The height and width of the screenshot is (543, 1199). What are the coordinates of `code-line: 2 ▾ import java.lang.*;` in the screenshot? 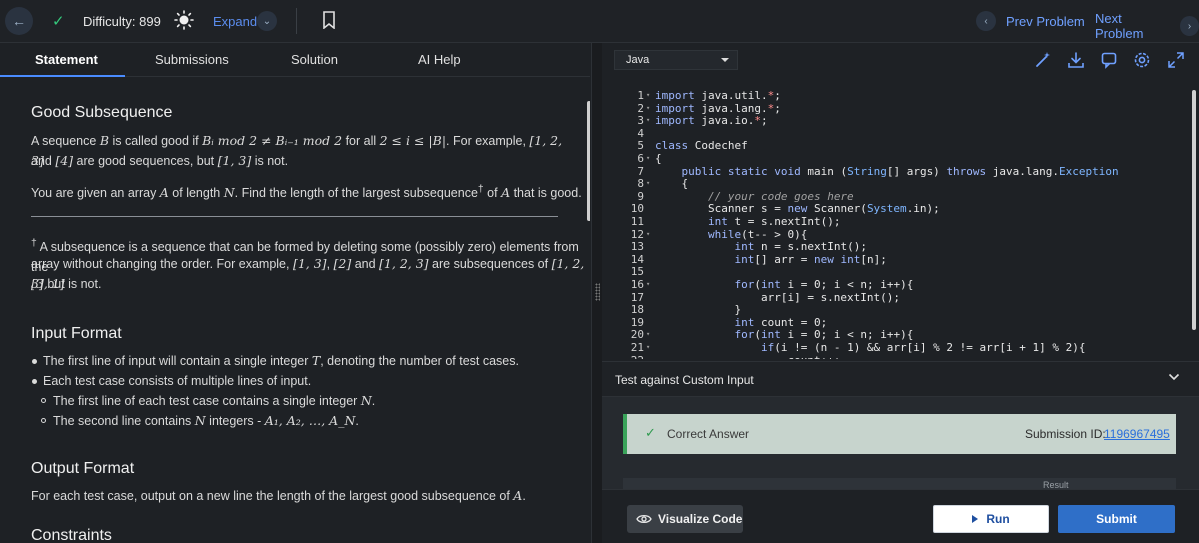 It's located at (904, 108).